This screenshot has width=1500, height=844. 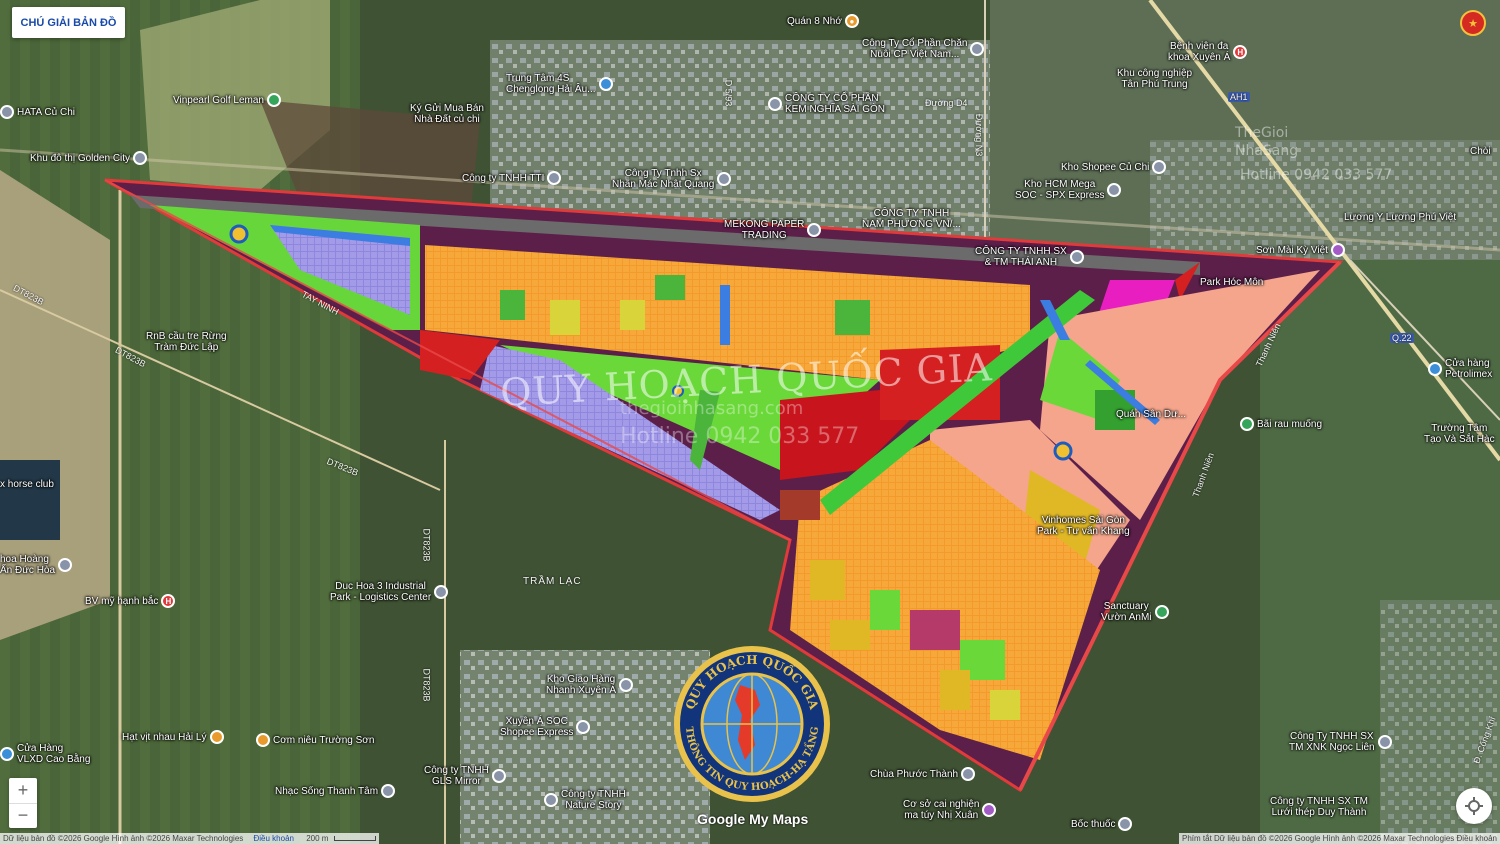 I want to click on poi-shopee-cu-chi: Kho Shopee Củ Chi, so click(x=1114, y=167).